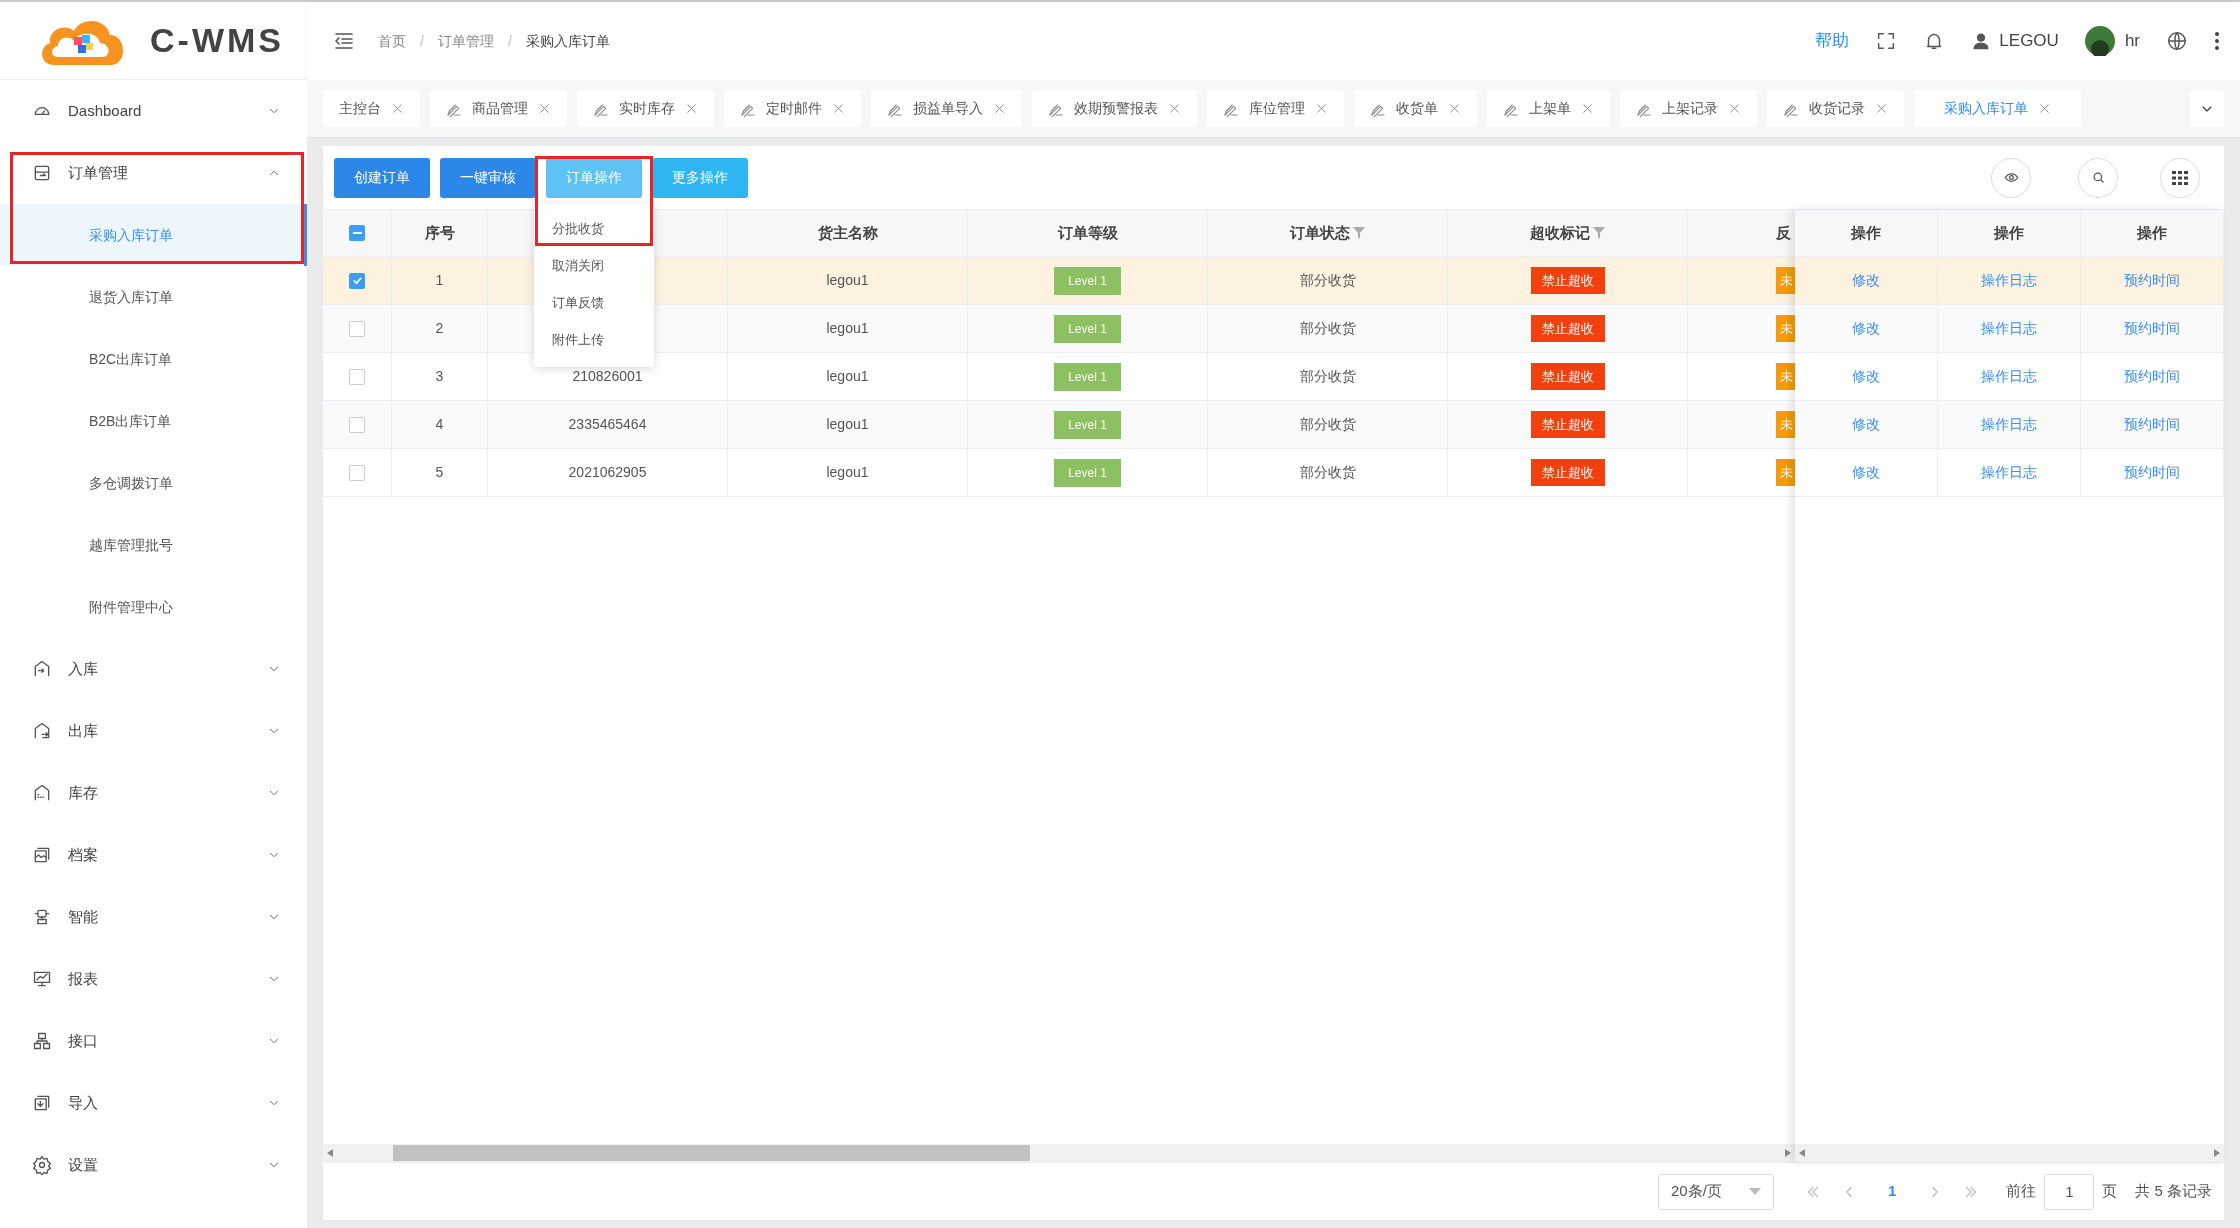 Image resolution: width=2240 pixels, height=1228 pixels. Describe the element at coordinates (847, 233) in the screenshot. I see `column-header: 货主名称` at that location.